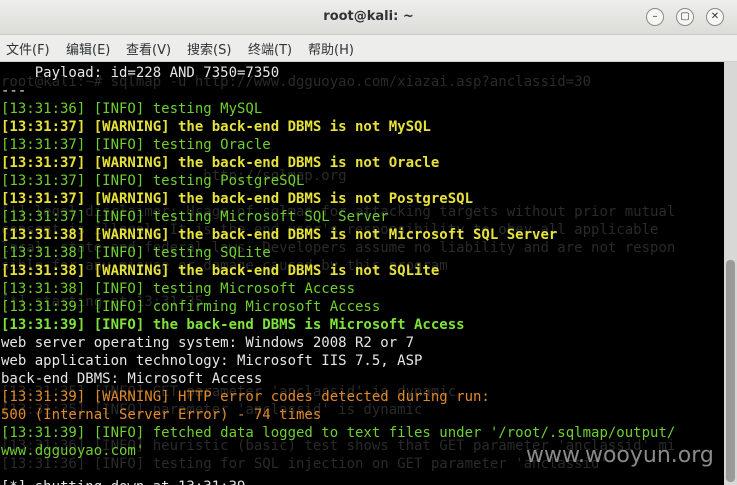  Describe the element at coordinates (270, 48) in the screenshot. I see `menu-terminal: 终端(T)` at that location.